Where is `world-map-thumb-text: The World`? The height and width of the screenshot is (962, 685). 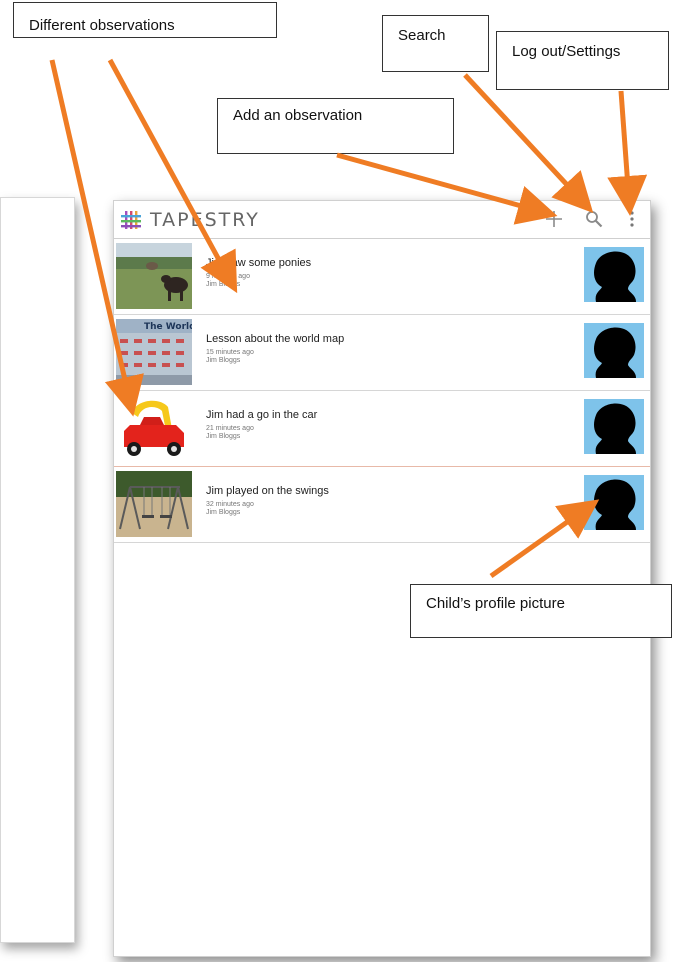 world-map-thumb-text: The World is located at coordinates (168, 327).